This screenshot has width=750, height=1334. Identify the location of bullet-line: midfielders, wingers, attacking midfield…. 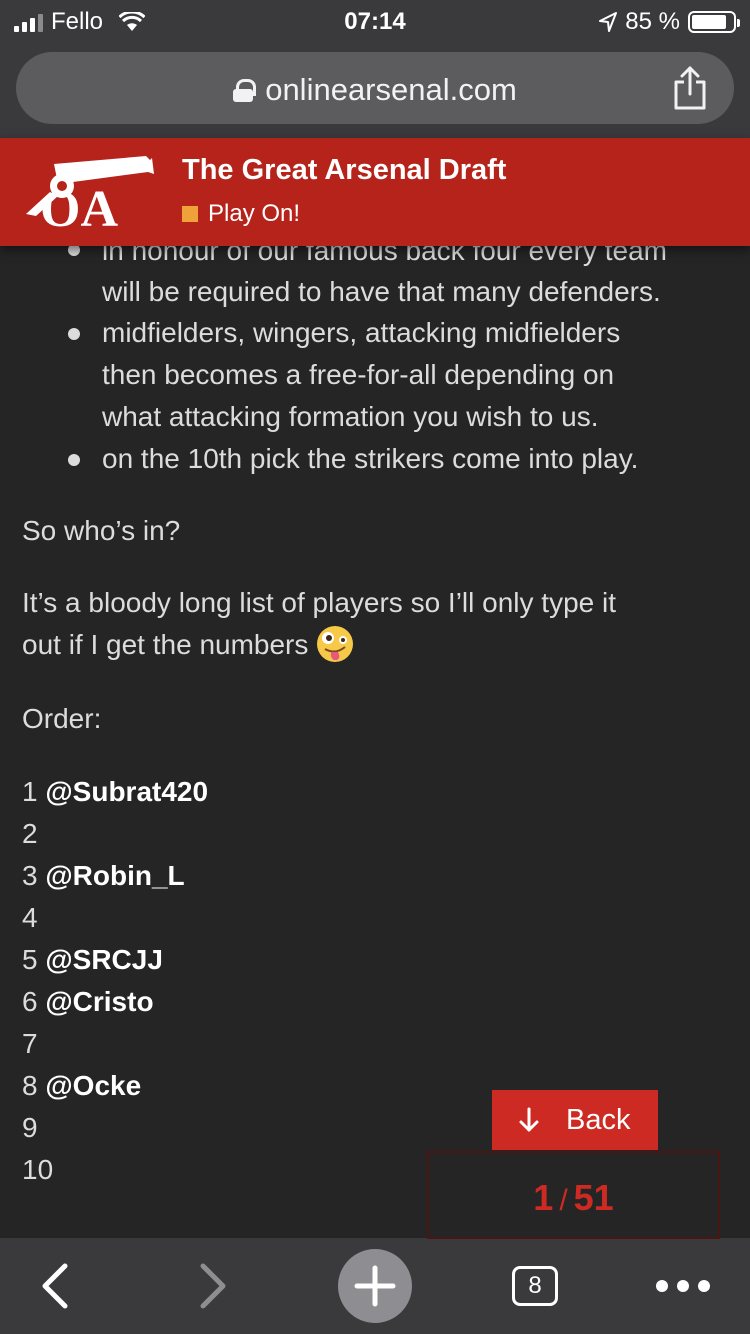
(361, 332).